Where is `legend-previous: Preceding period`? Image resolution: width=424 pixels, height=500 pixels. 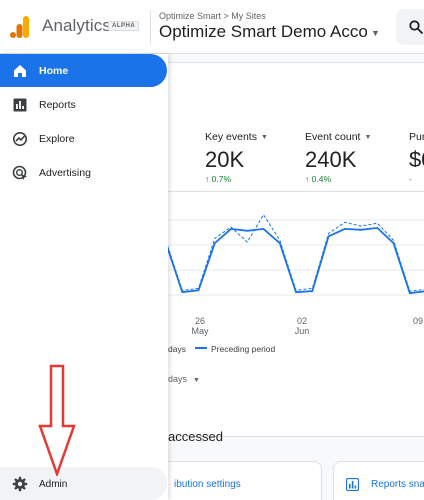
legend-previous: Preceding period is located at coordinates (235, 349).